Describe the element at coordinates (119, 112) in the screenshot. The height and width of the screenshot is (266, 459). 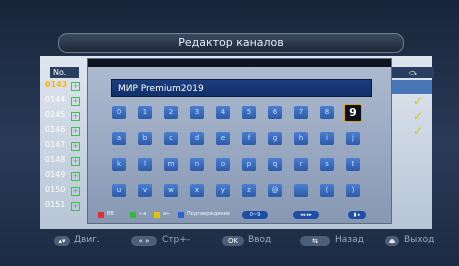
I see `key: 0` at that location.